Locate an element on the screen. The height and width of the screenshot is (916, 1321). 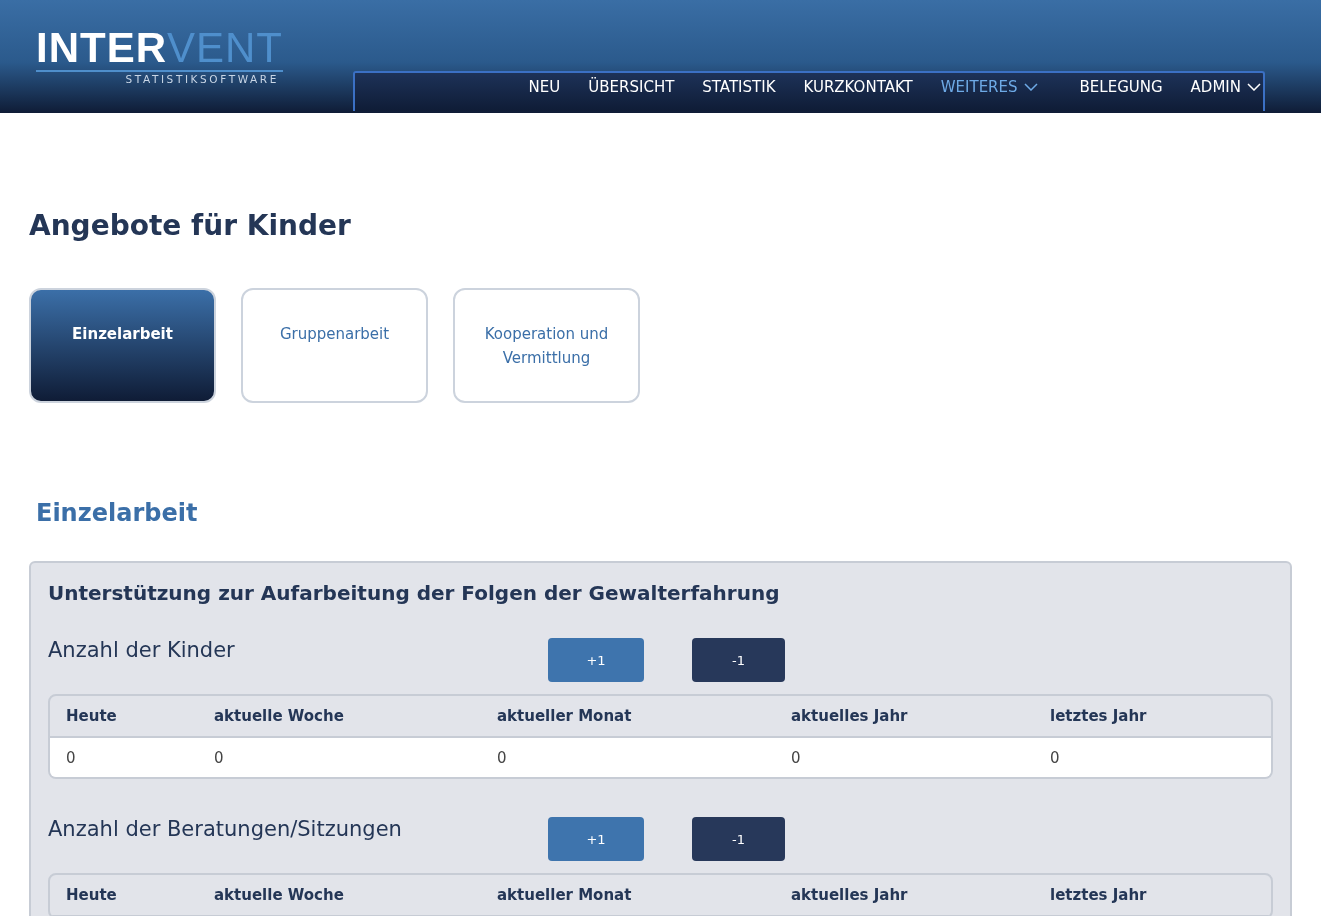
category-tile: Einzelarbeit is located at coordinates (122, 345).